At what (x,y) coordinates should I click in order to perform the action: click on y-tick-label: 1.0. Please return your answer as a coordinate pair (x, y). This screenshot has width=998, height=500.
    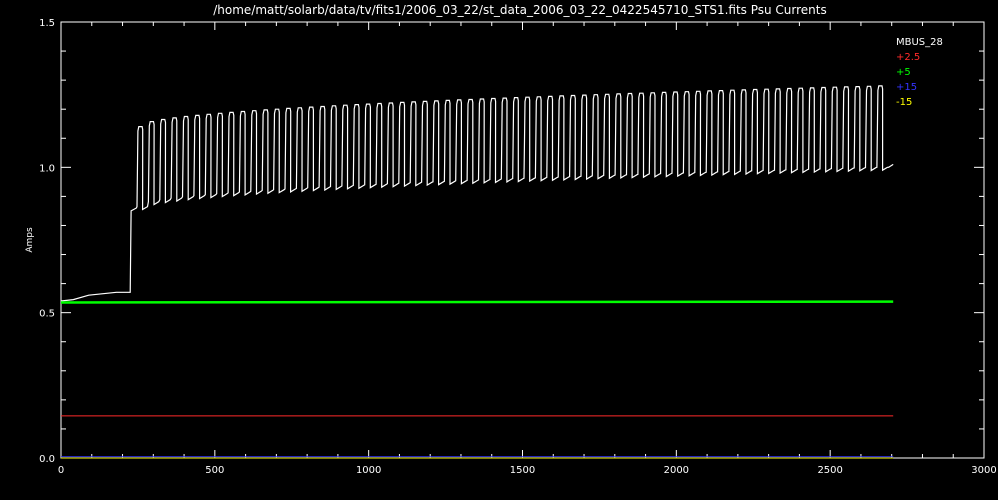
    Looking at the image, I should click on (47, 168).